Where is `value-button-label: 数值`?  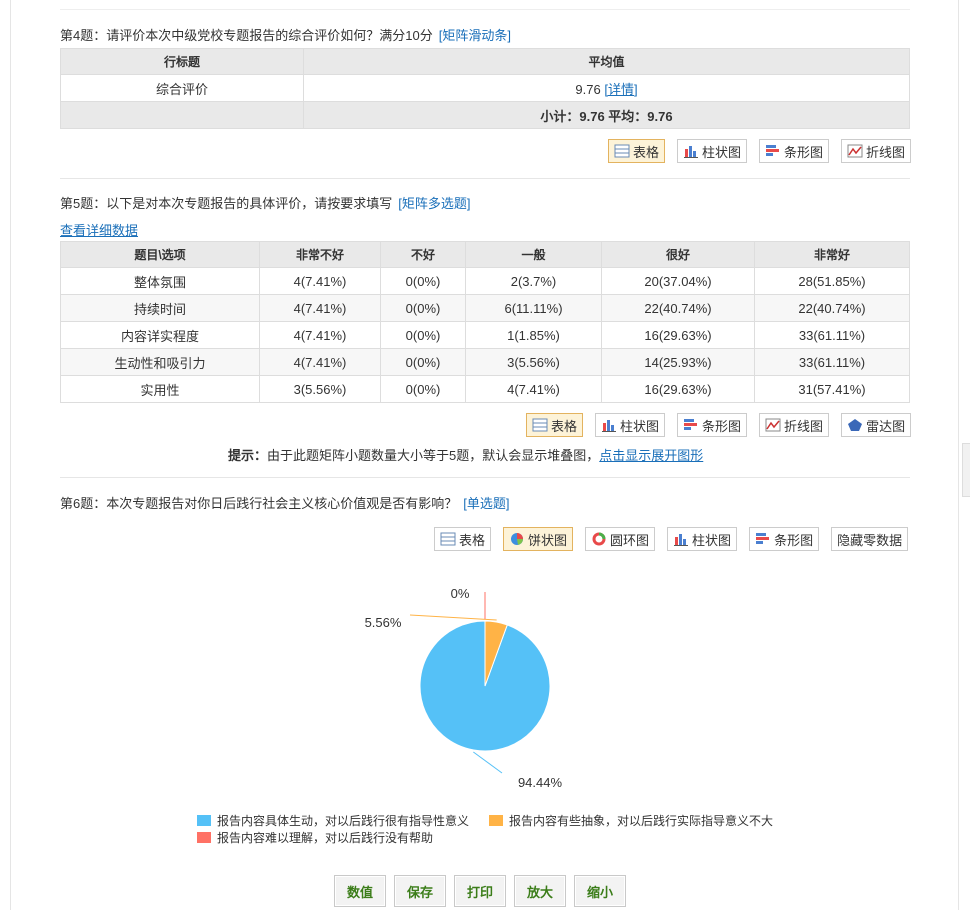 value-button-label: 数值 is located at coordinates (360, 891).